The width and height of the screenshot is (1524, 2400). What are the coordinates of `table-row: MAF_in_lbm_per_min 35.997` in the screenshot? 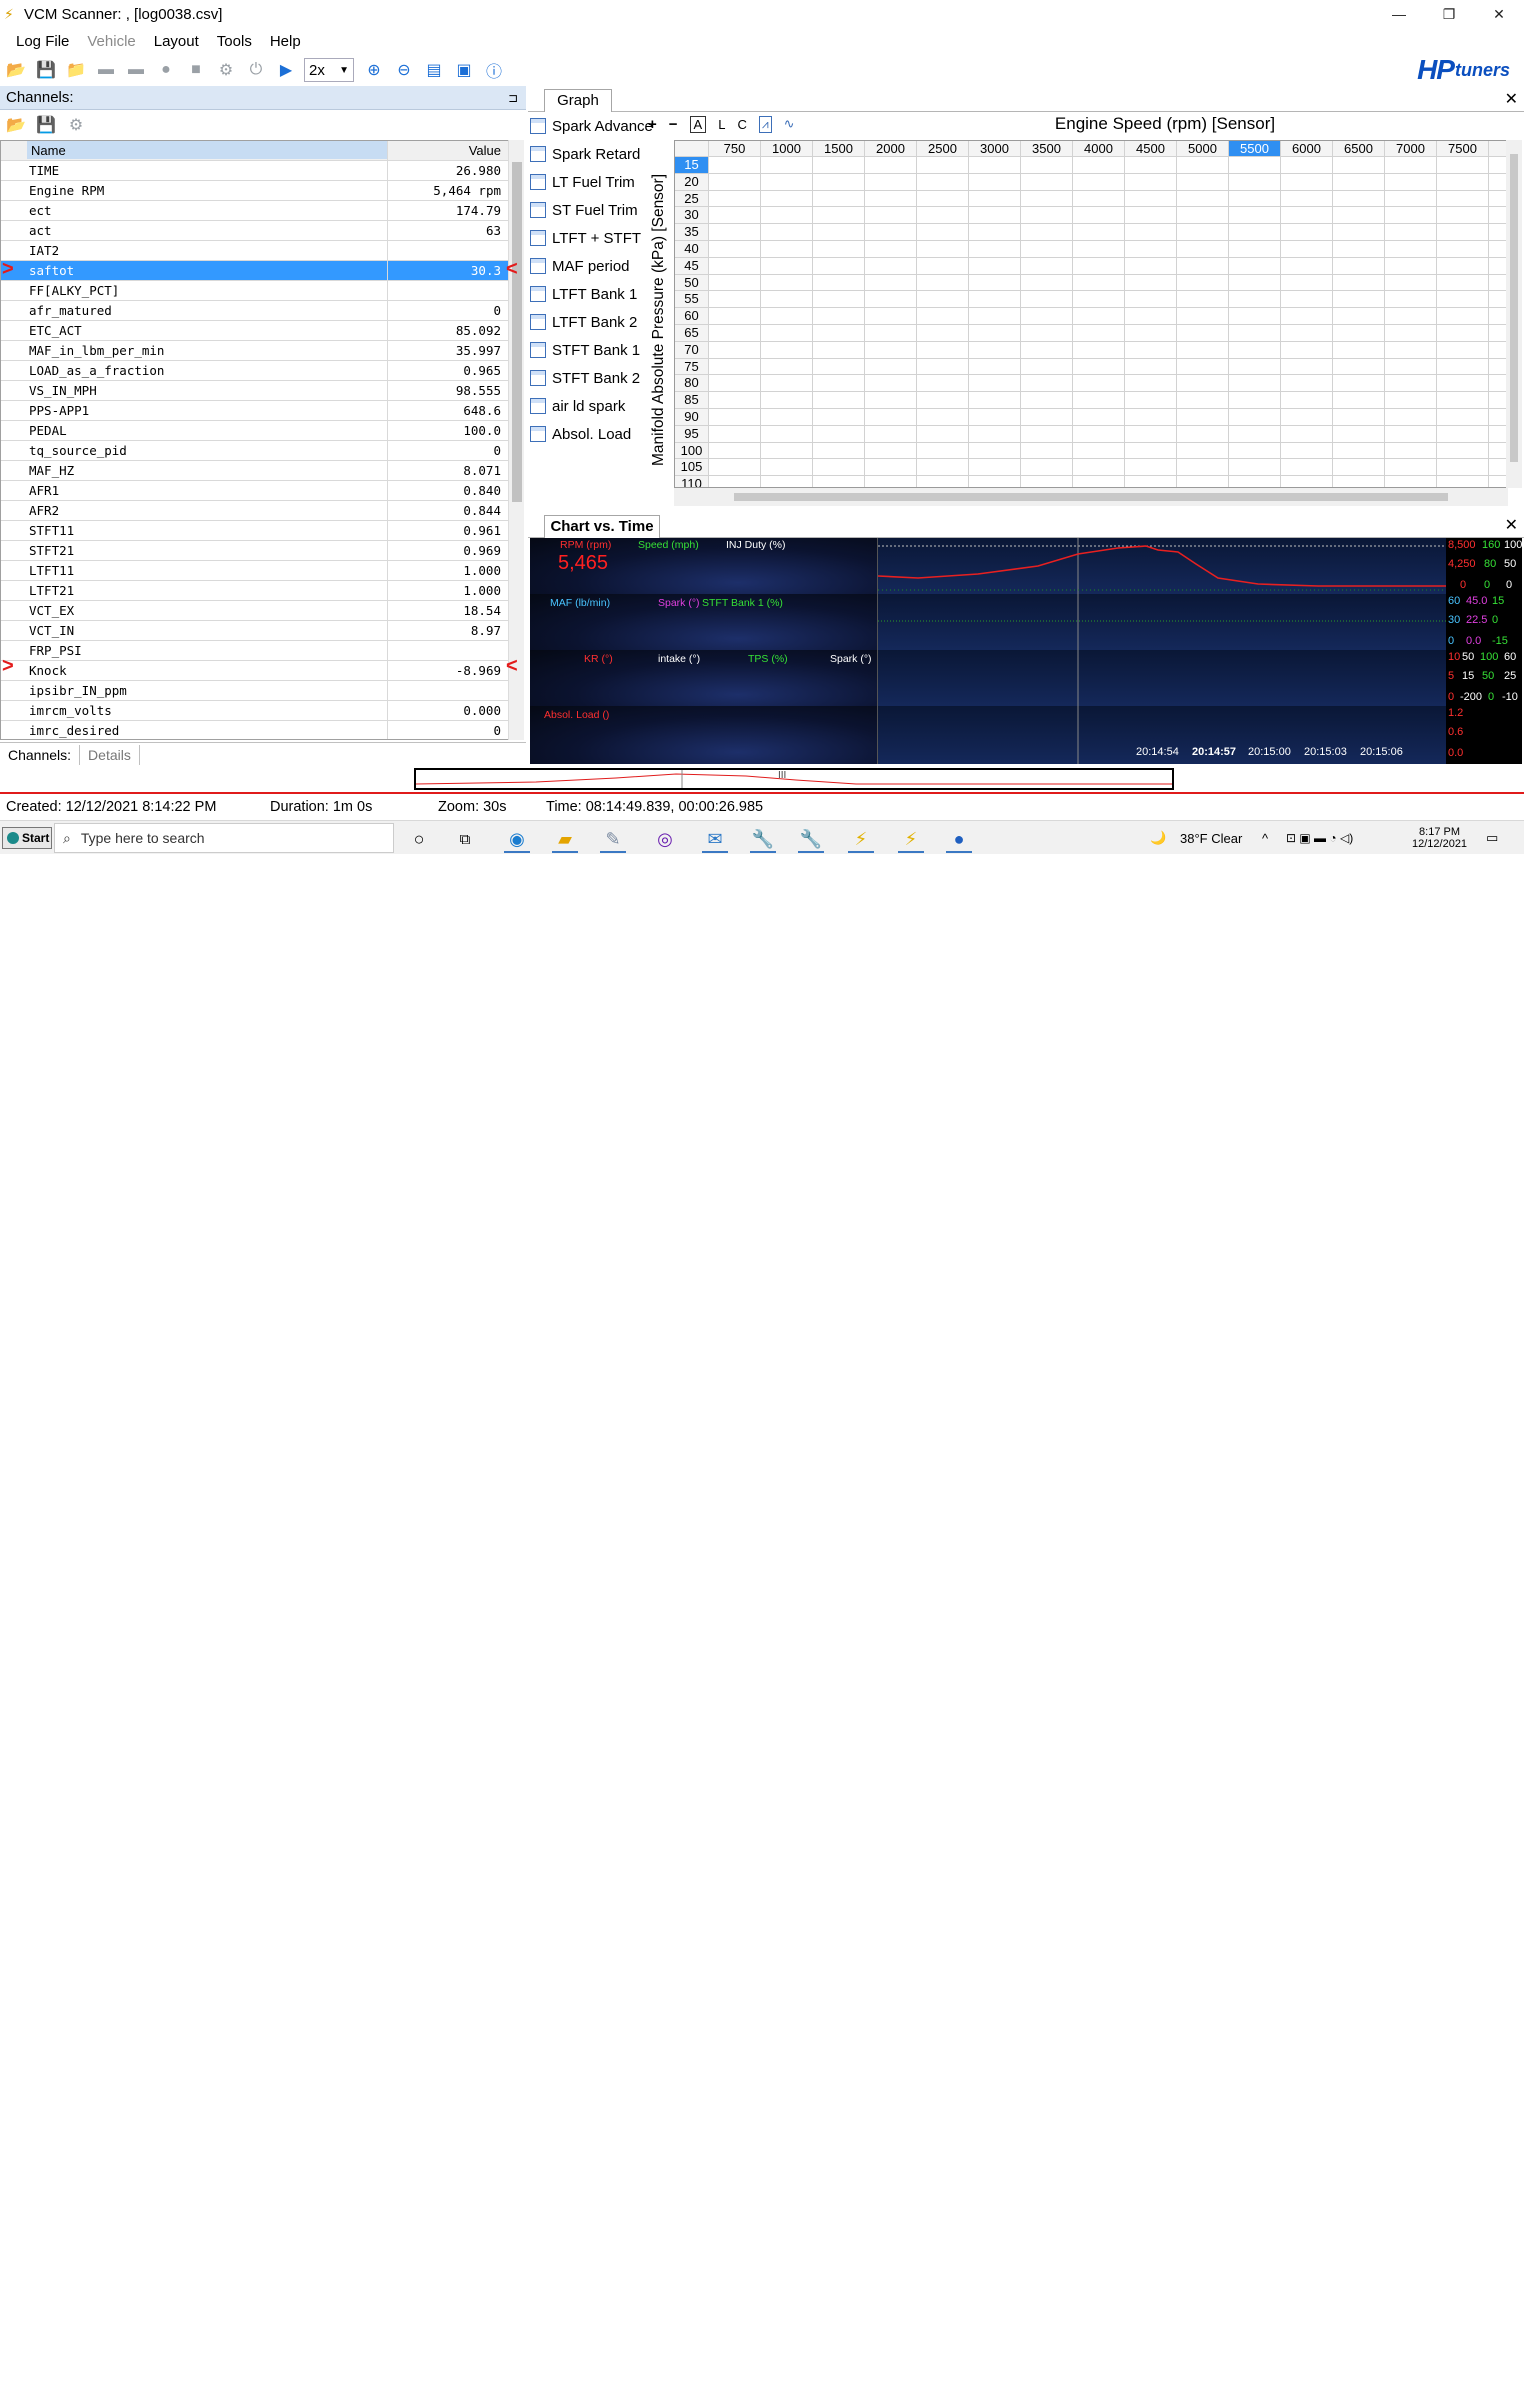 It's located at (255, 351).